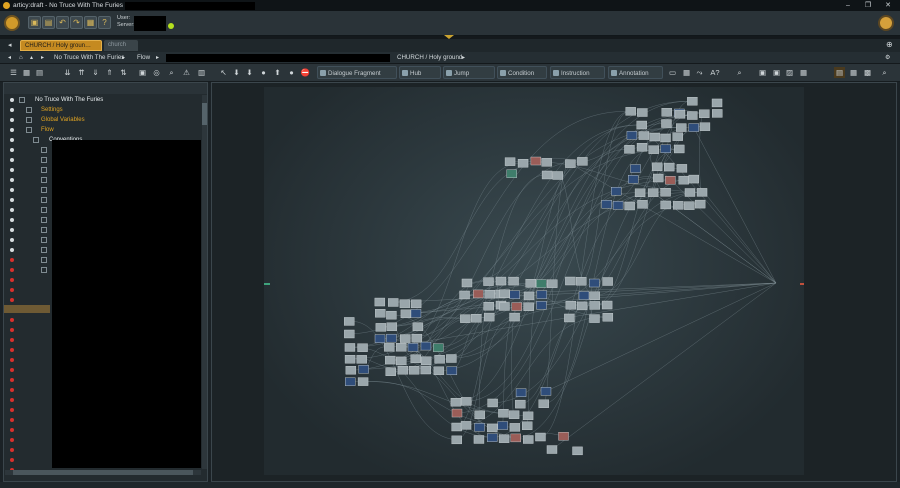 This screenshot has height=488, width=900. I want to click on hub-tool: Hub, so click(420, 72).